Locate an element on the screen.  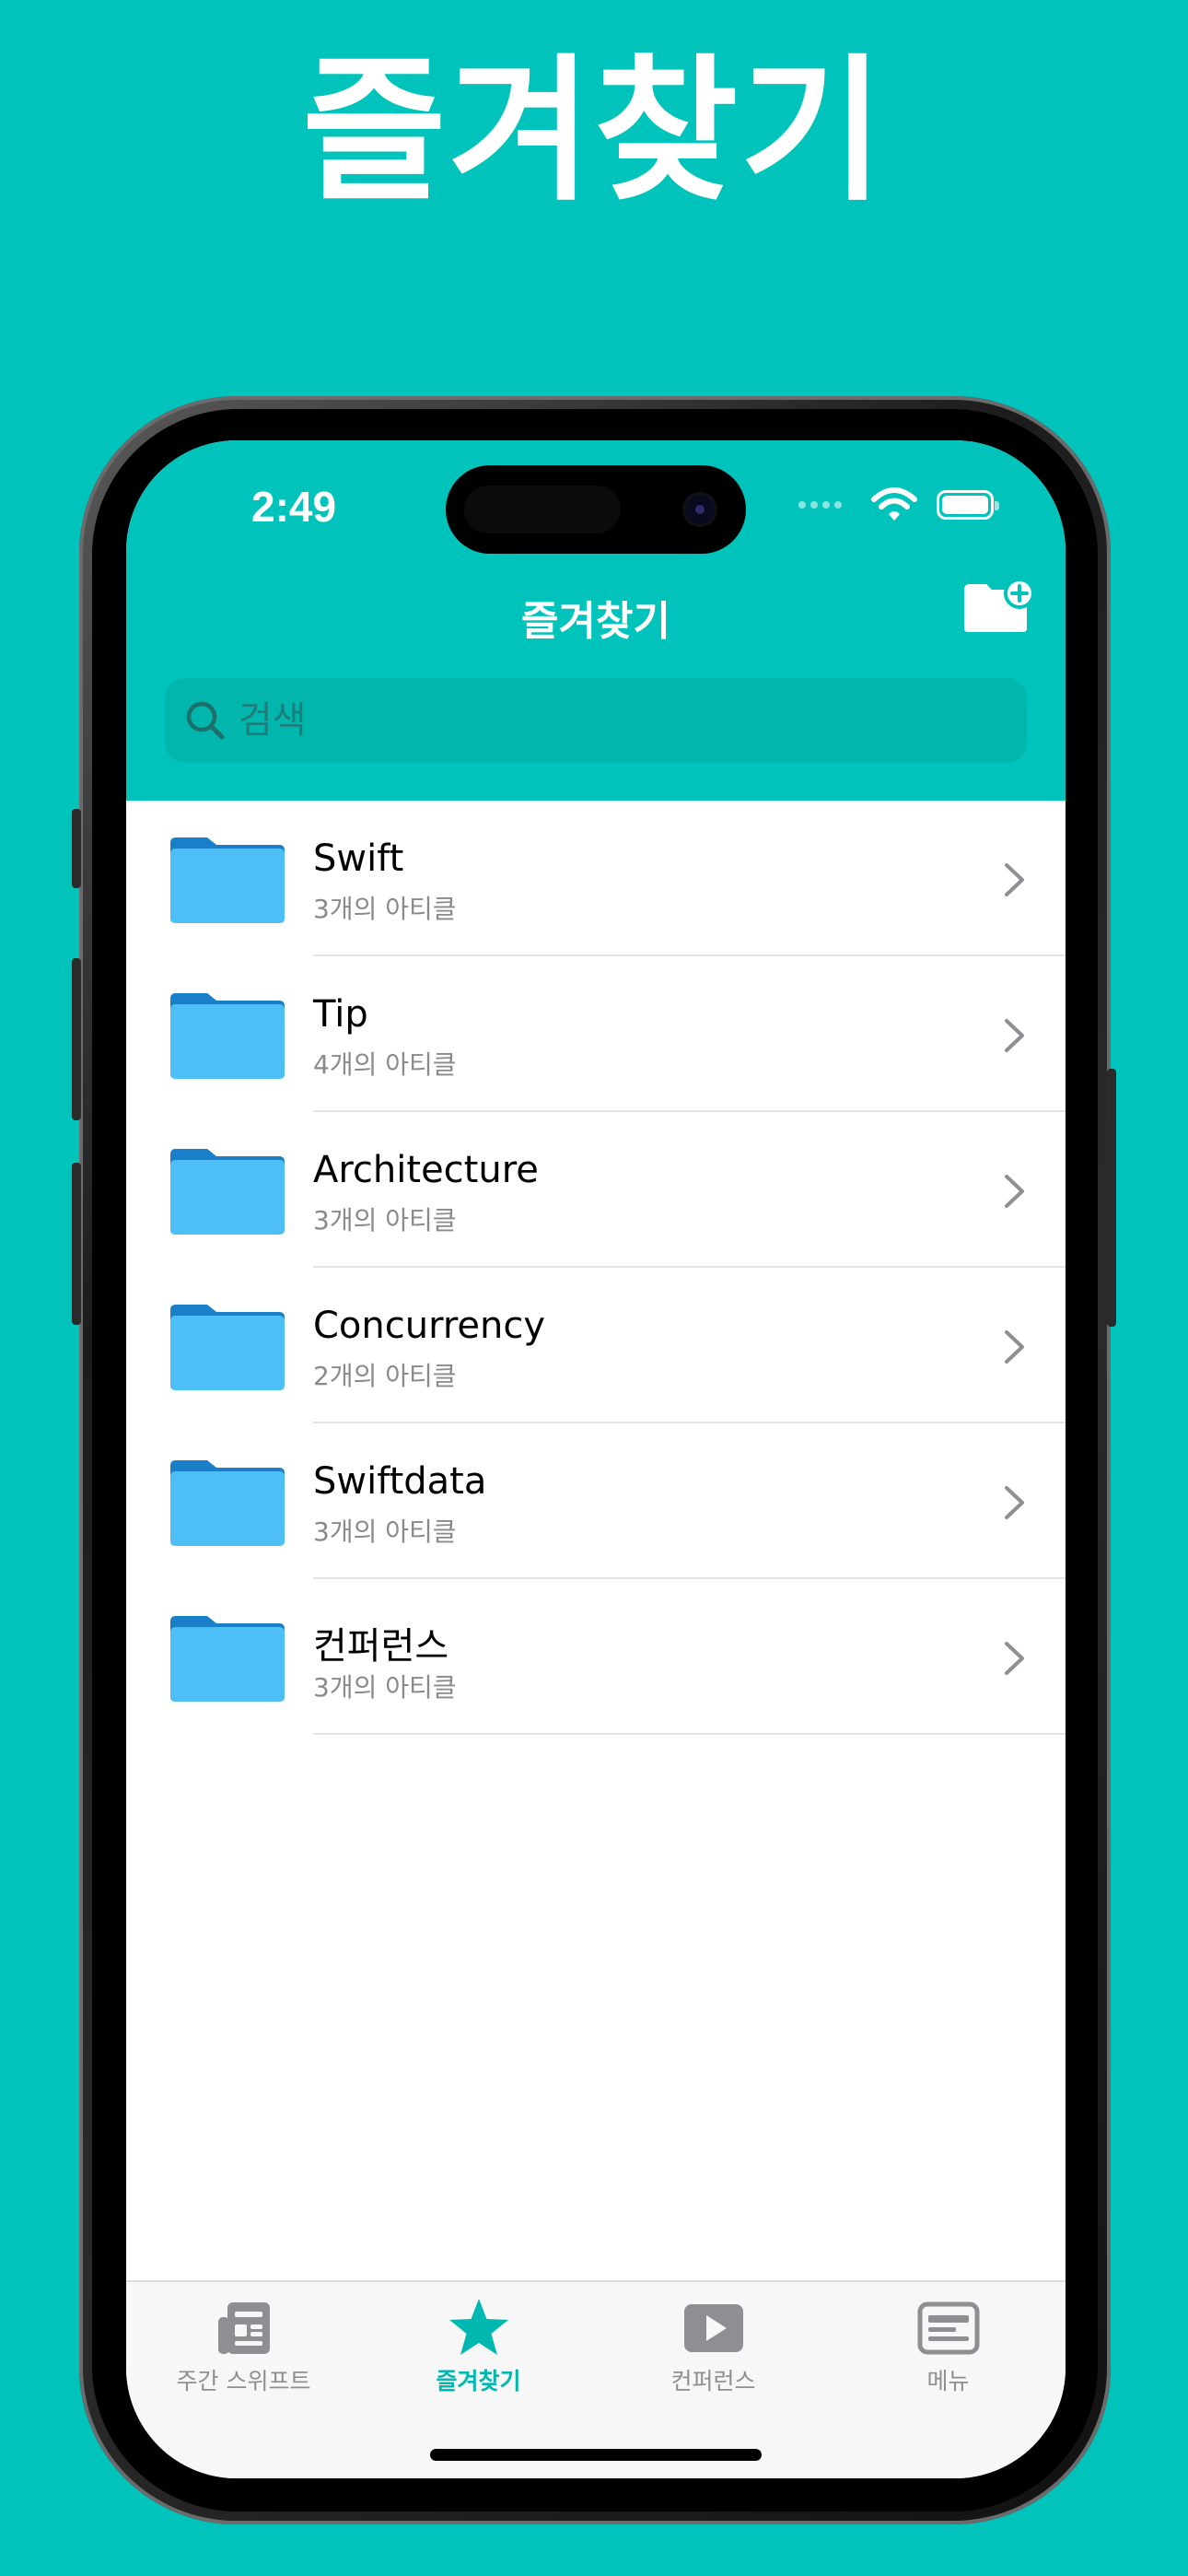
folder-plus-icon is located at coordinates (999, 606).